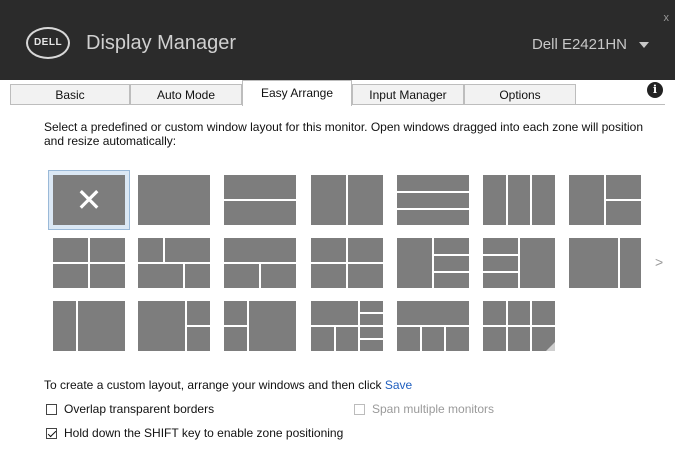 The image size is (675, 460). Describe the element at coordinates (519, 326) in the screenshot. I see `layout-custom-grid` at that location.